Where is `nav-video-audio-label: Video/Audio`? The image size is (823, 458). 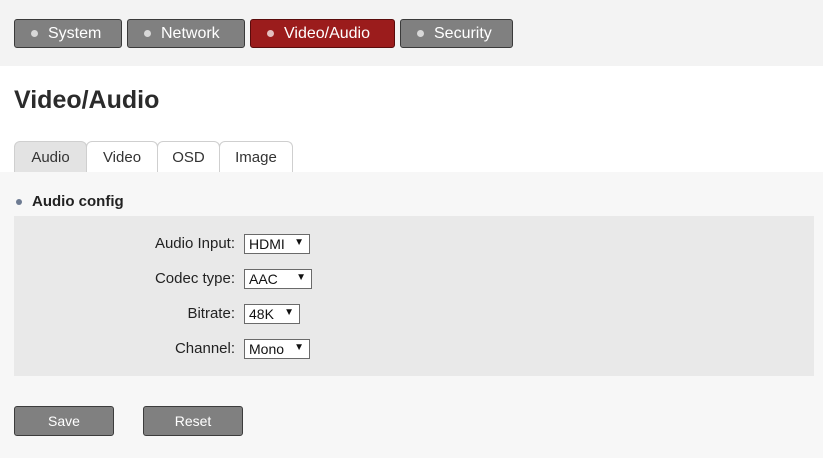
nav-video-audio-label: Video/Audio is located at coordinates (327, 33).